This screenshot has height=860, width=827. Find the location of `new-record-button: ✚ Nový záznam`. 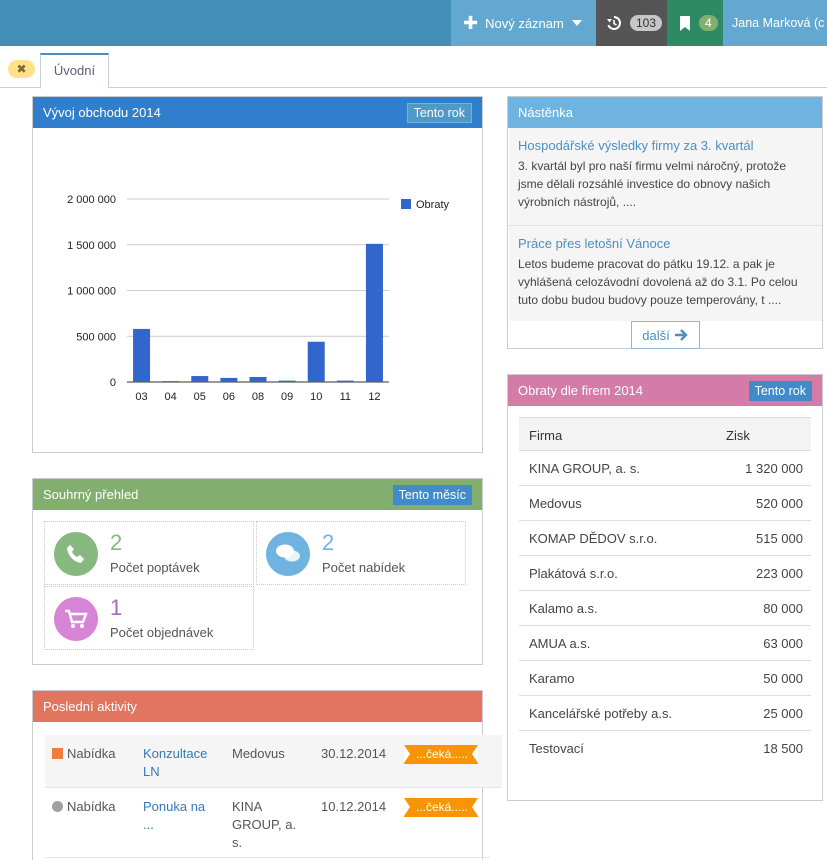

new-record-button: ✚ Nový záznam is located at coordinates (523, 23).